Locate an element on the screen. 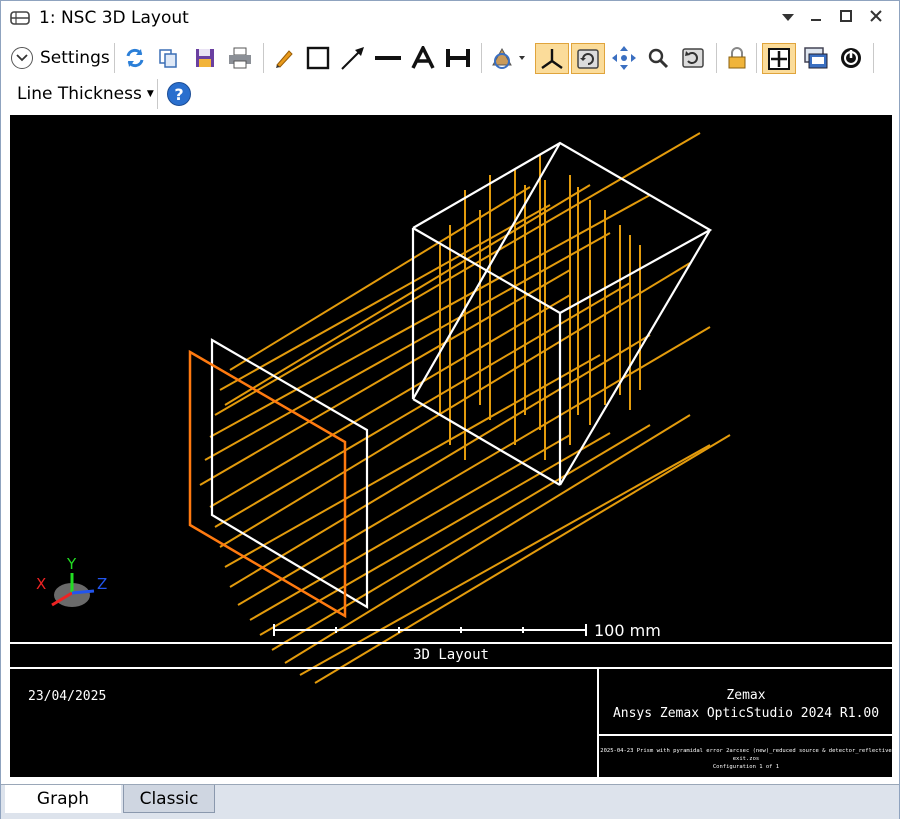 The image size is (900, 819). zoom-icon is located at coordinates (658, 58).